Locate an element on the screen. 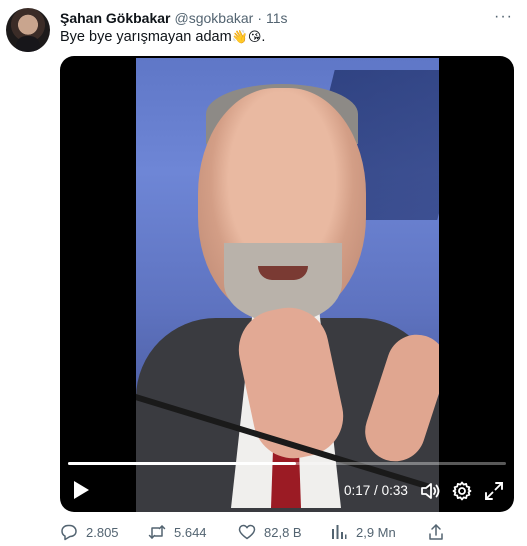  avatar is located at coordinates (28, 30).